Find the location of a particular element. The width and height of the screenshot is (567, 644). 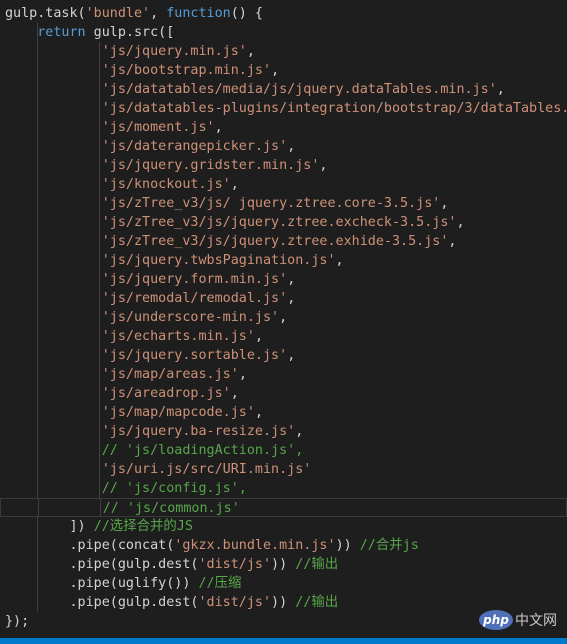

code-token: 'js/moment.js' is located at coordinates (158, 127).